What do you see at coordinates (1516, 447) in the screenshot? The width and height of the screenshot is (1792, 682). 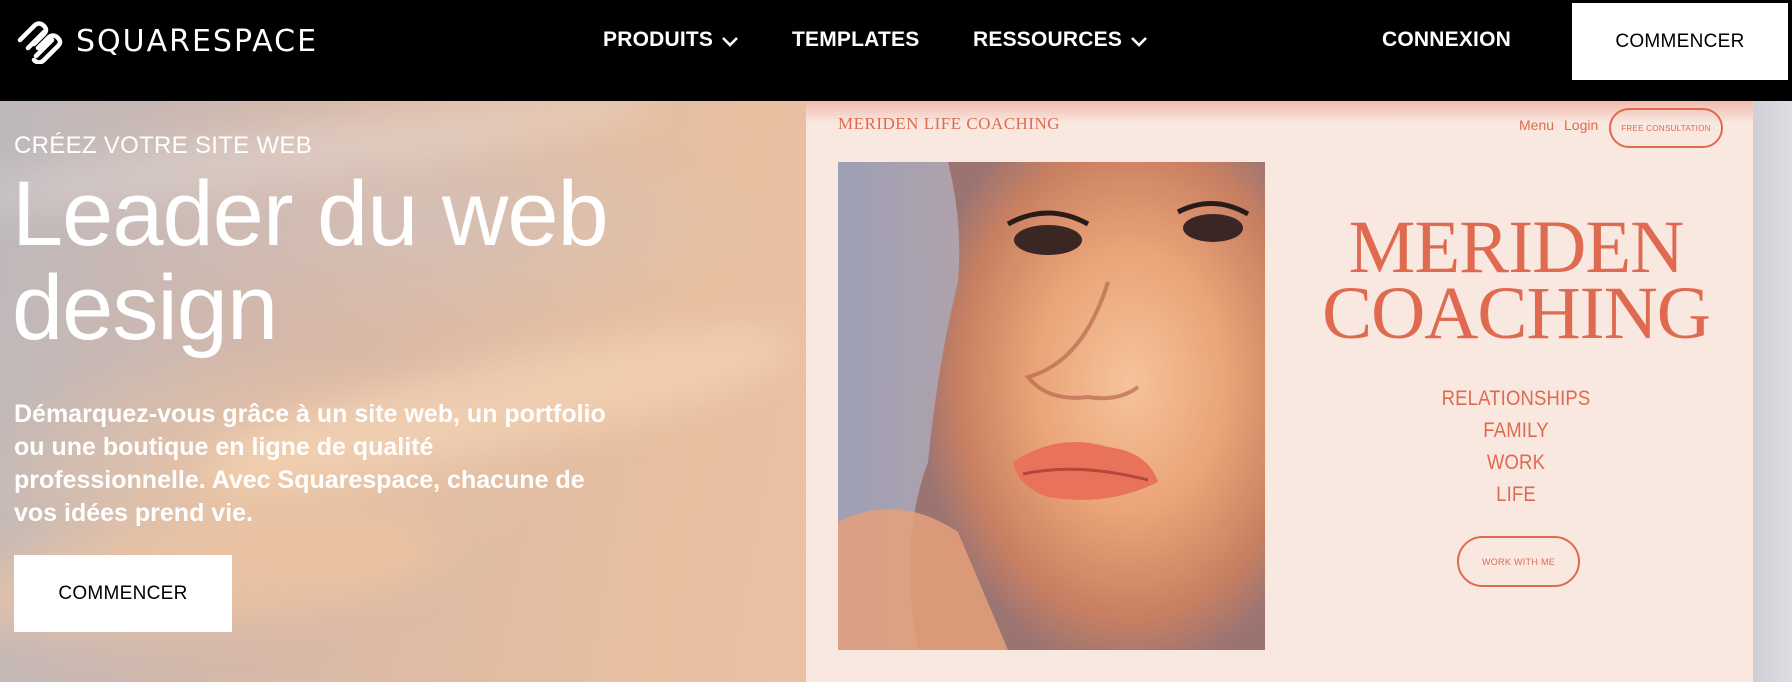 I see `preview-topic-list: RELATIONSHIPS FAMILY WORK LIFE` at bounding box center [1516, 447].